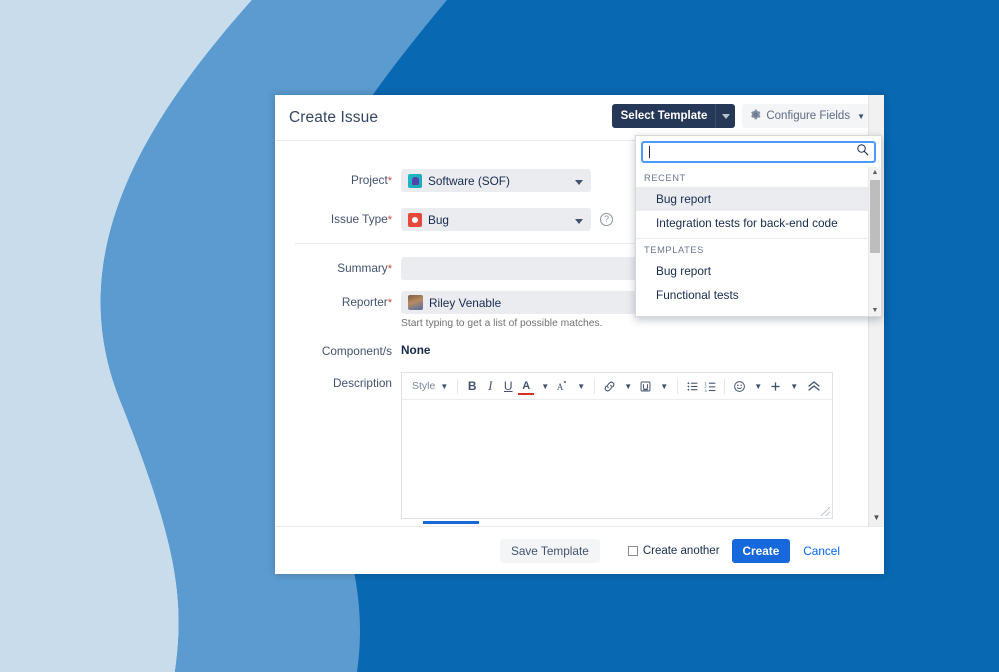  Describe the element at coordinates (609, 386) in the screenshot. I see `link-icon` at that location.